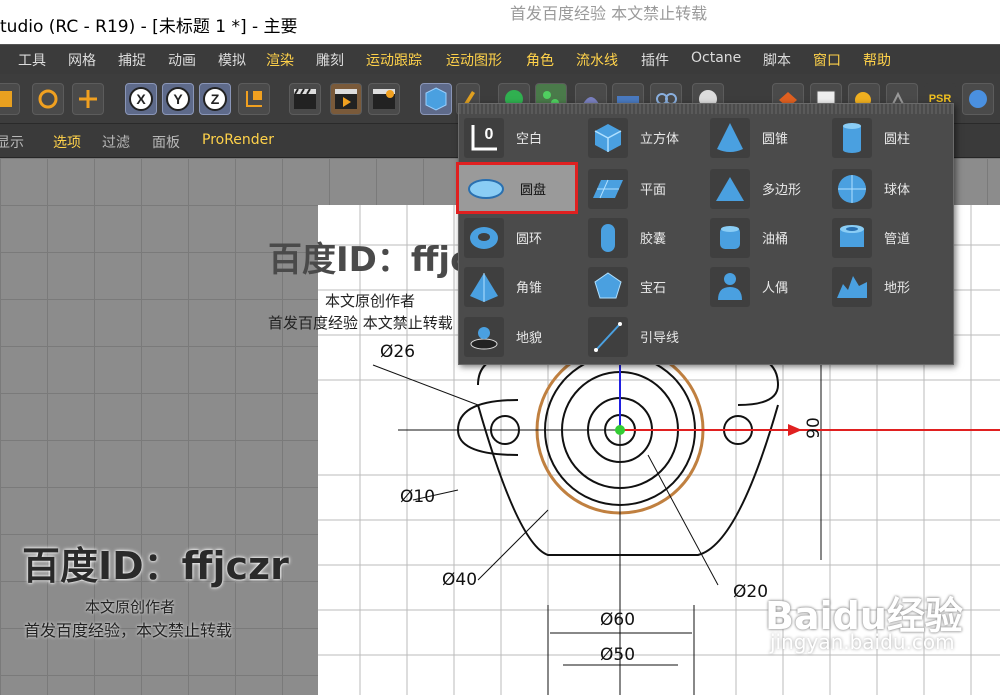  I want to click on popup-item-sphere: 球体, so click(871, 188).